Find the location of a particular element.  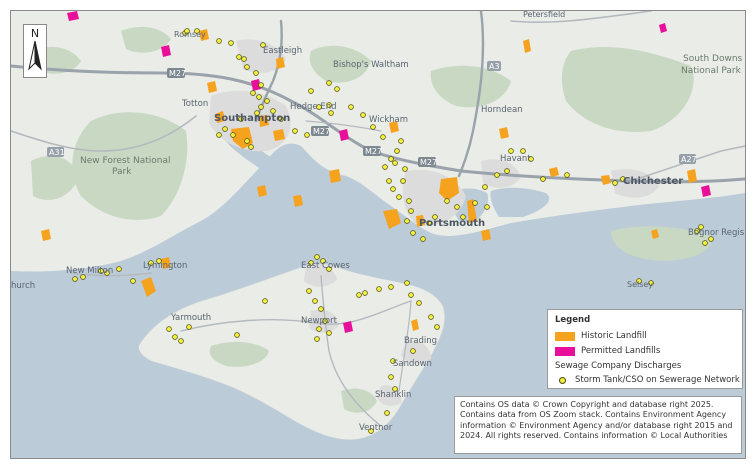

place-label-bognor: Bognor Regis is located at coordinates (716, 233).